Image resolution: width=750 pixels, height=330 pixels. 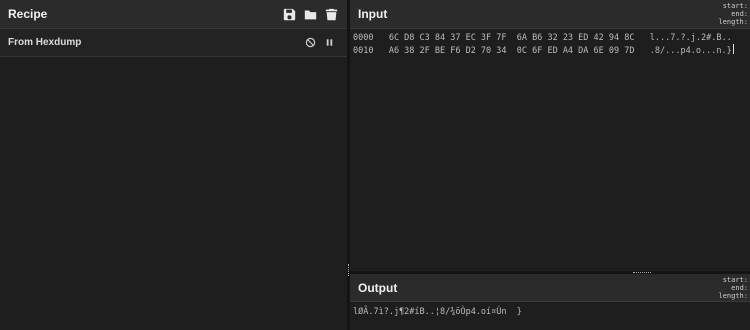 What do you see at coordinates (45, 42) in the screenshot?
I see `operation-name: From Hexdump` at bounding box center [45, 42].